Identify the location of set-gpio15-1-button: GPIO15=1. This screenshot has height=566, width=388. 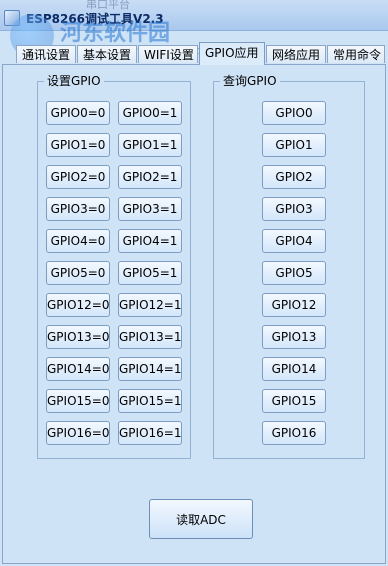
(150, 401).